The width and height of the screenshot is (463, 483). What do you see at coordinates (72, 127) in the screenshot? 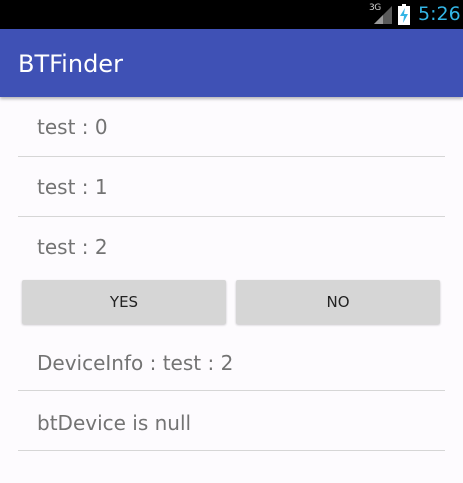
I see `list-item-label: test : 0` at bounding box center [72, 127].